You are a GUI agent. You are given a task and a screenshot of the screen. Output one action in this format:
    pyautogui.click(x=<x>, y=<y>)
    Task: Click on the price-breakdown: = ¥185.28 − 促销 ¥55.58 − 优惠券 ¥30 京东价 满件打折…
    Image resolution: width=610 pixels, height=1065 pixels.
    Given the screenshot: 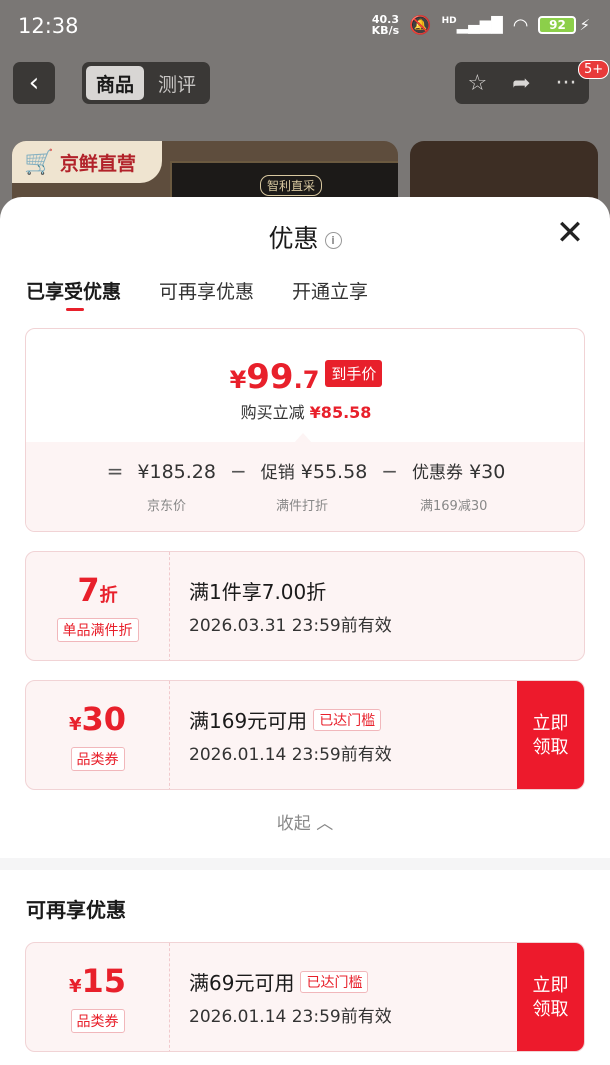 What is the action you would take?
    pyautogui.click(x=305, y=486)
    